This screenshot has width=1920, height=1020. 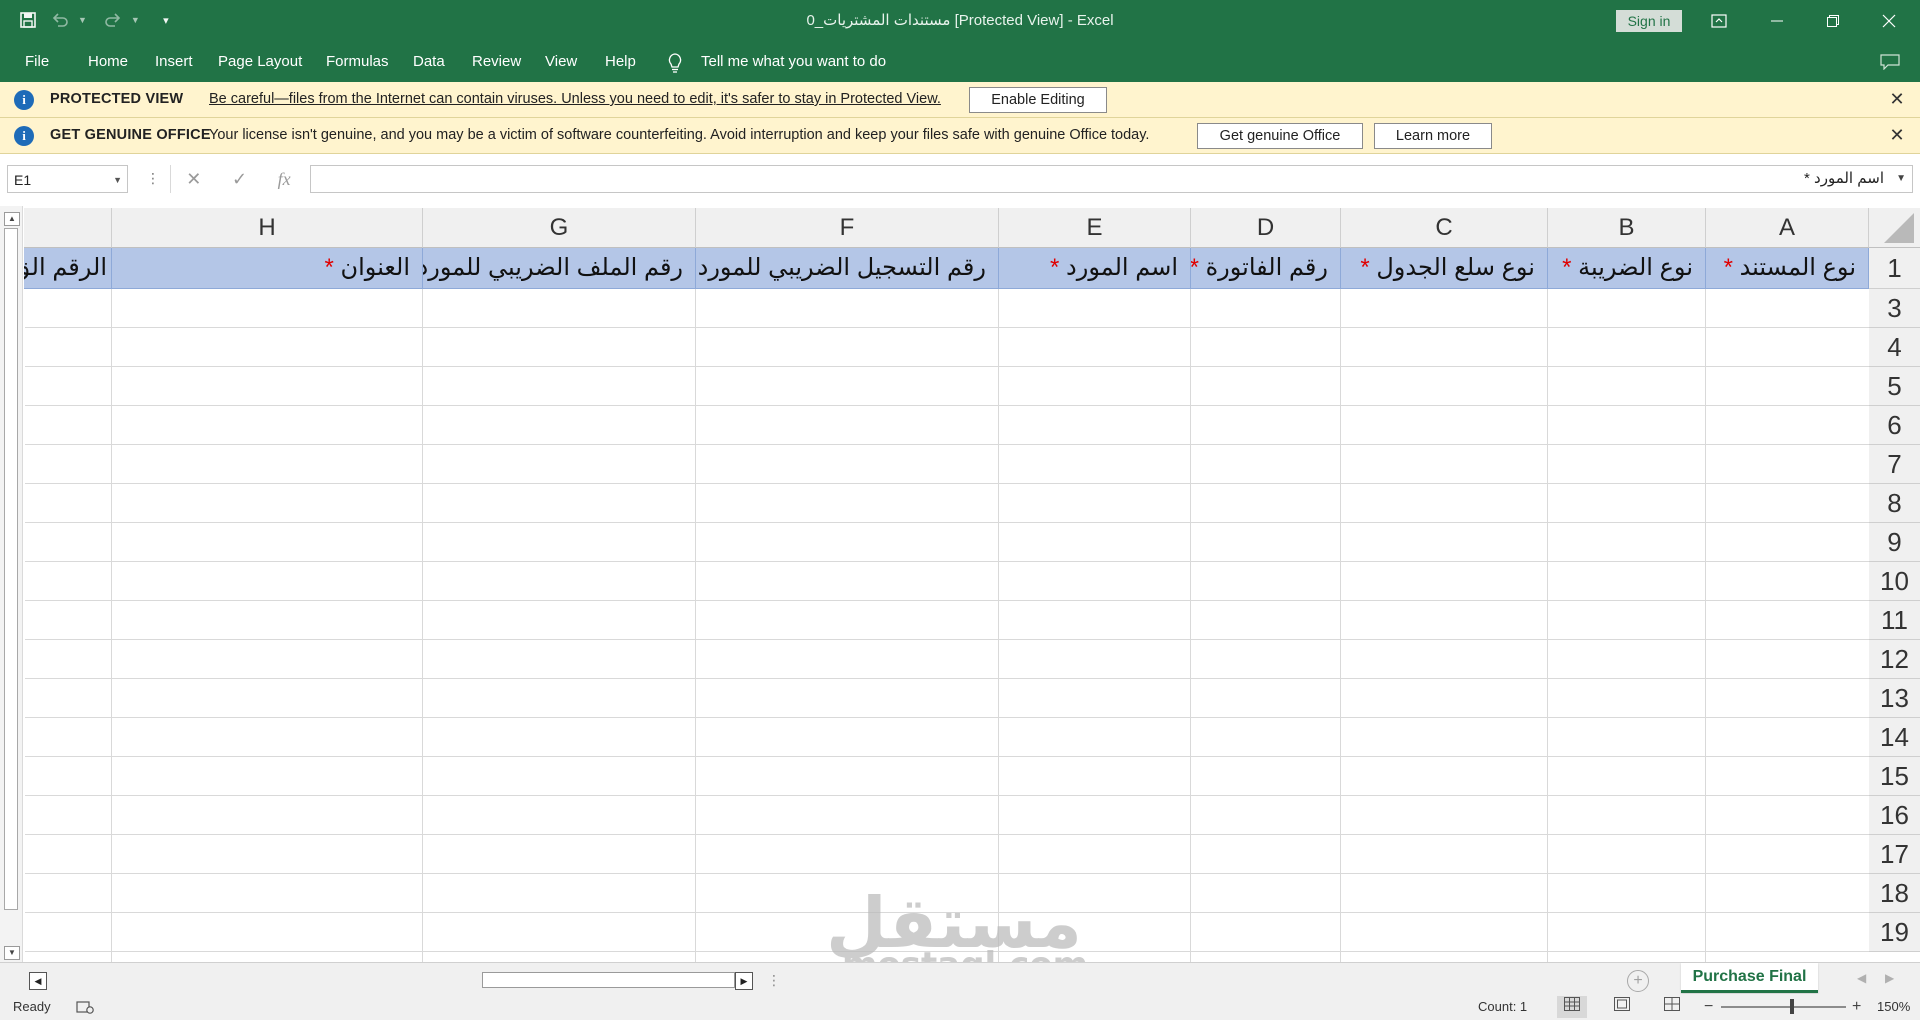 What do you see at coordinates (744, 981) in the screenshot?
I see `scroll-right-icon: ▶` at bounding box center [744, 981].